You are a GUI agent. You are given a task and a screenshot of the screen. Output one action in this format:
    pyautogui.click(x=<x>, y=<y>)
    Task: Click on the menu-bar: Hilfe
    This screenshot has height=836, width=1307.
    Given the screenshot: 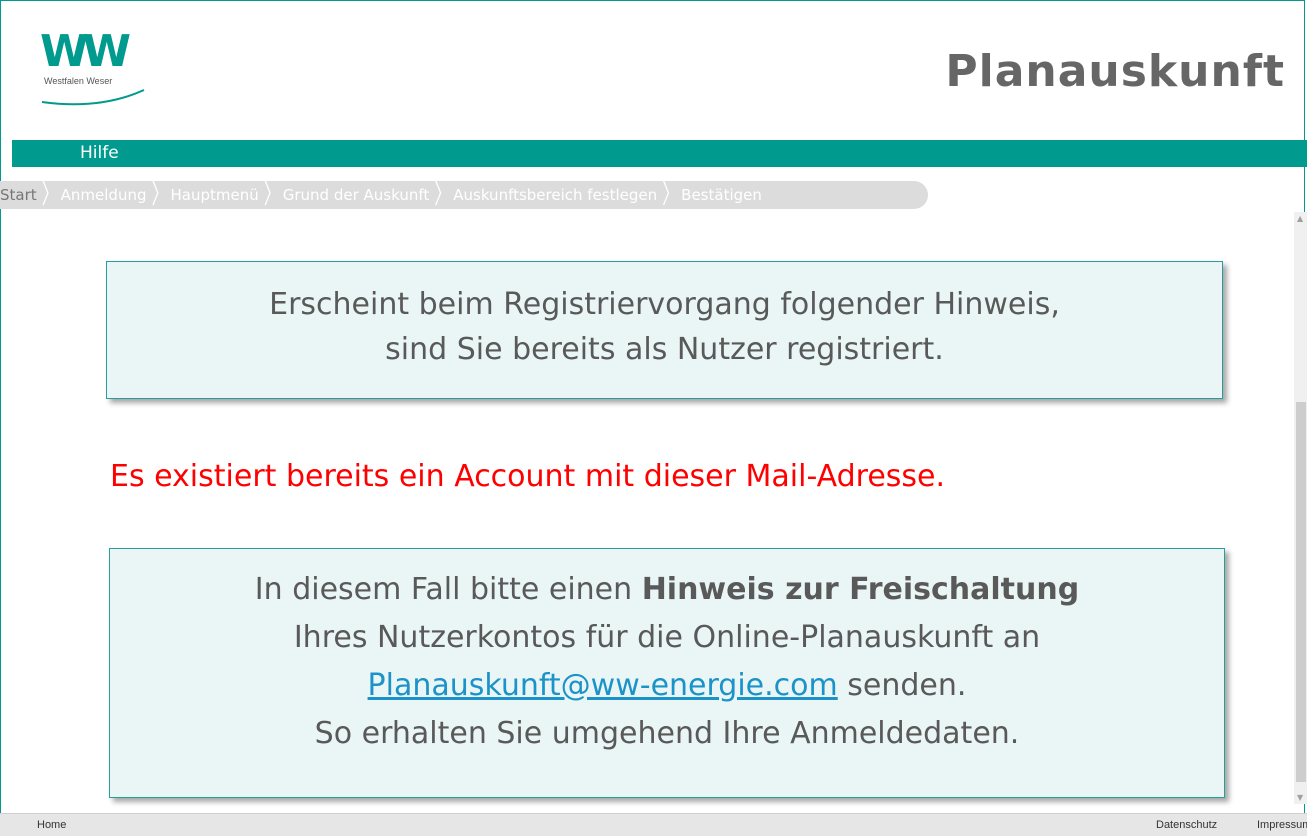 What is the action you would take?
    pyautogui.click(x=659, y=153)
    